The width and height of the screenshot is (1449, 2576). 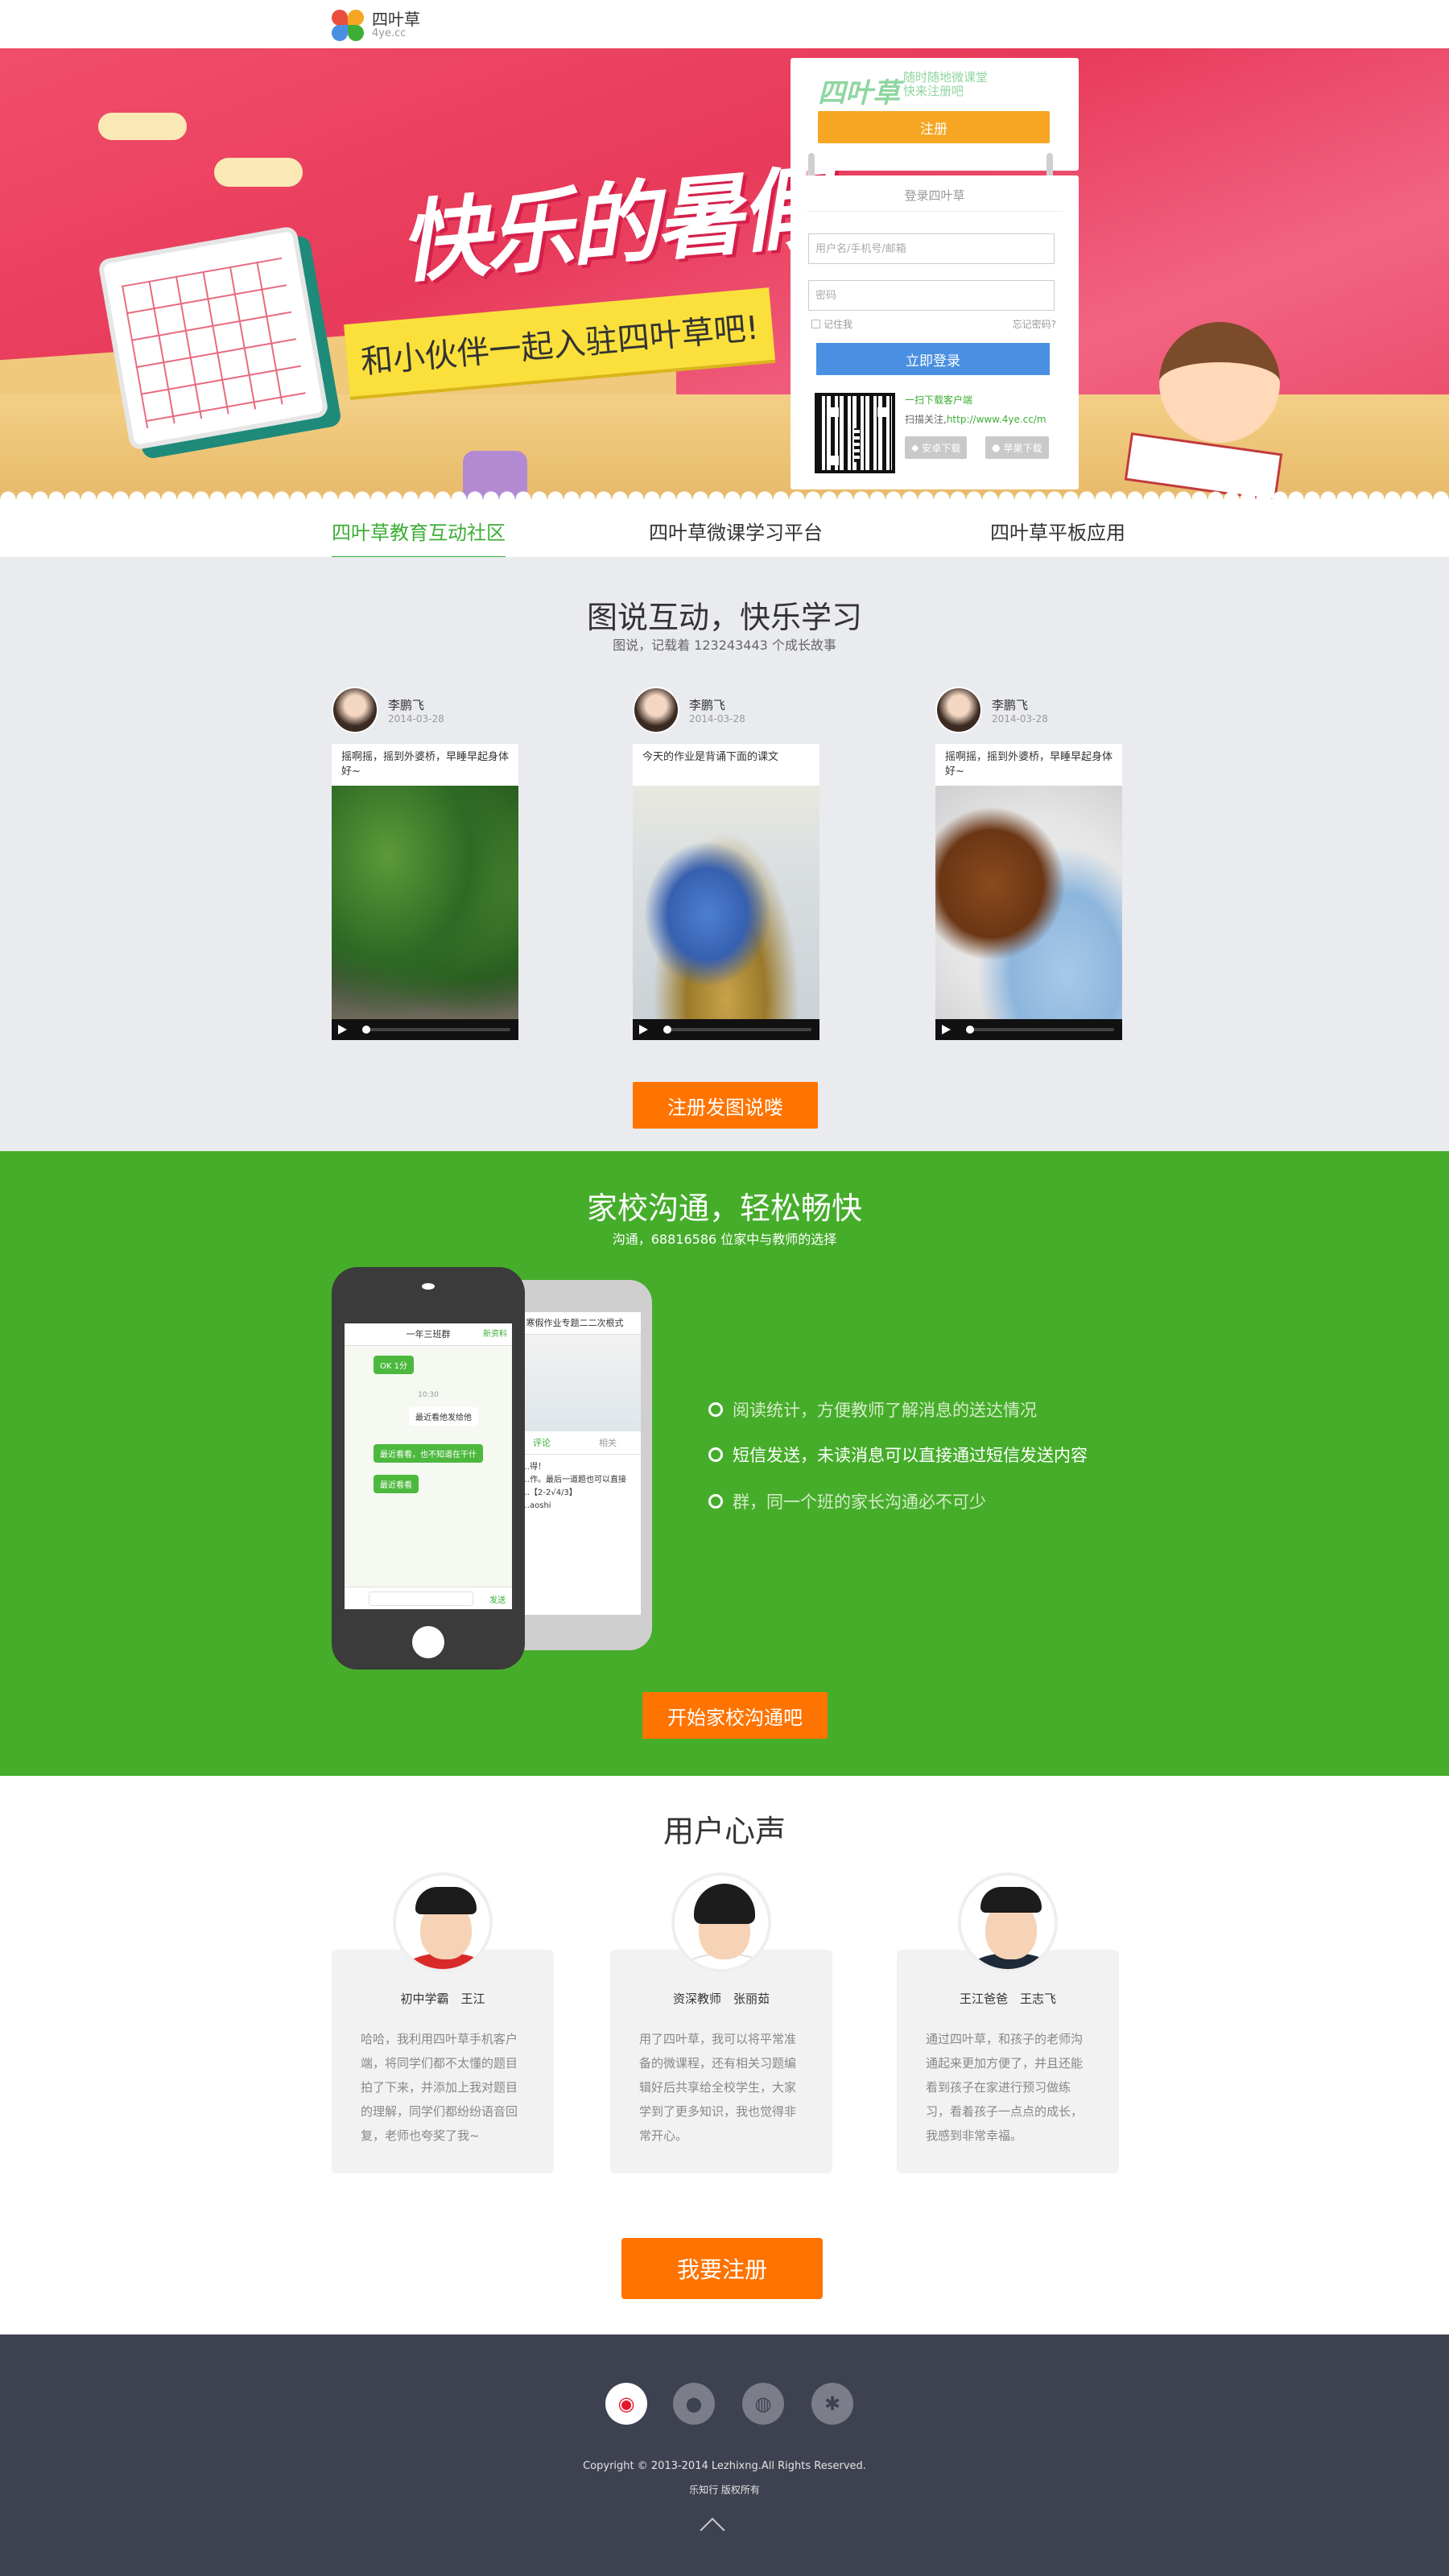 What do you see at coordinates (570, 1480) in the screenshot?
I see `comment-line: ……作。最后一道题也可以直接` at bounding box center [570, 1480].